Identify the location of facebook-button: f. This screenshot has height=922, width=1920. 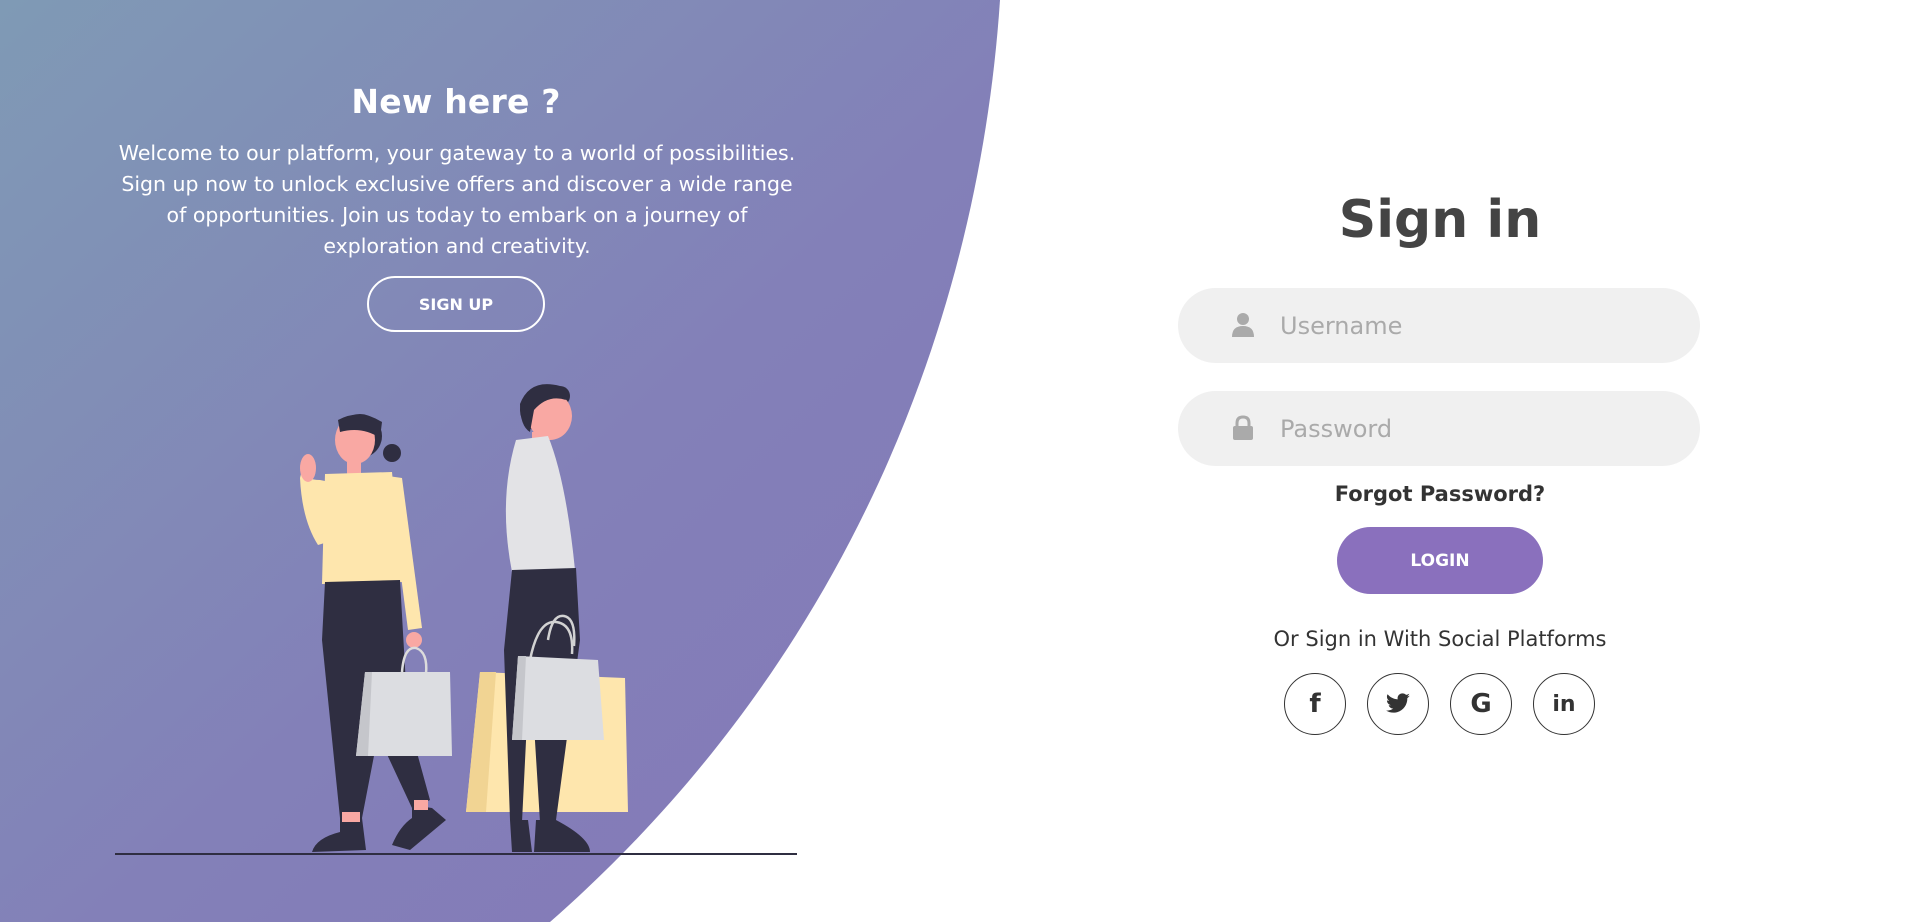
(1315, 704).